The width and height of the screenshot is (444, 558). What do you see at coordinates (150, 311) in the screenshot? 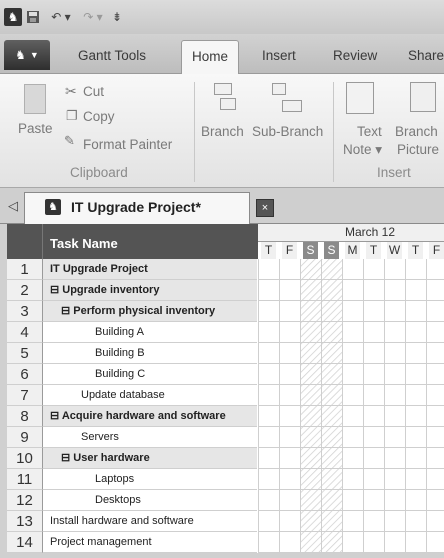
I see `task-row-name: ⊟ Perform physical inventory` at bounding box center [150, 311].